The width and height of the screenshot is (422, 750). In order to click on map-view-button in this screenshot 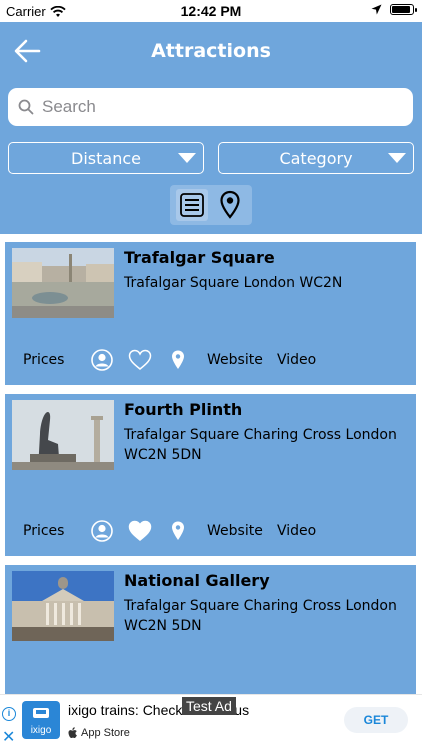, I will do `click(230, 205)`.